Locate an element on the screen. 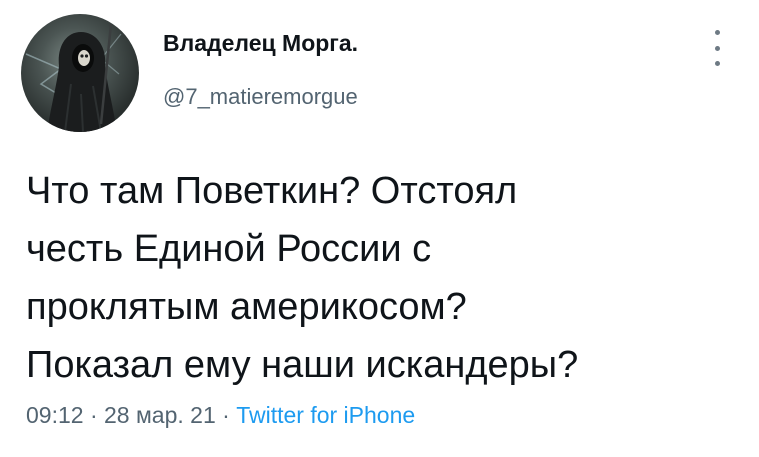 This screenshot has width=759, height=457. author-display-name: Владелец Морга. is located at coordinates (260, 43).